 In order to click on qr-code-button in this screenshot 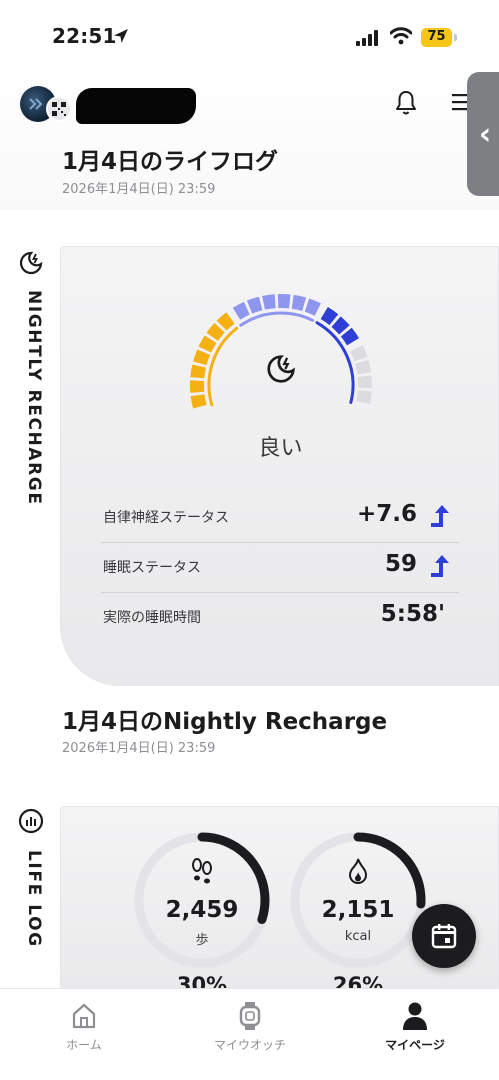, I will do `click(59, 109)`.